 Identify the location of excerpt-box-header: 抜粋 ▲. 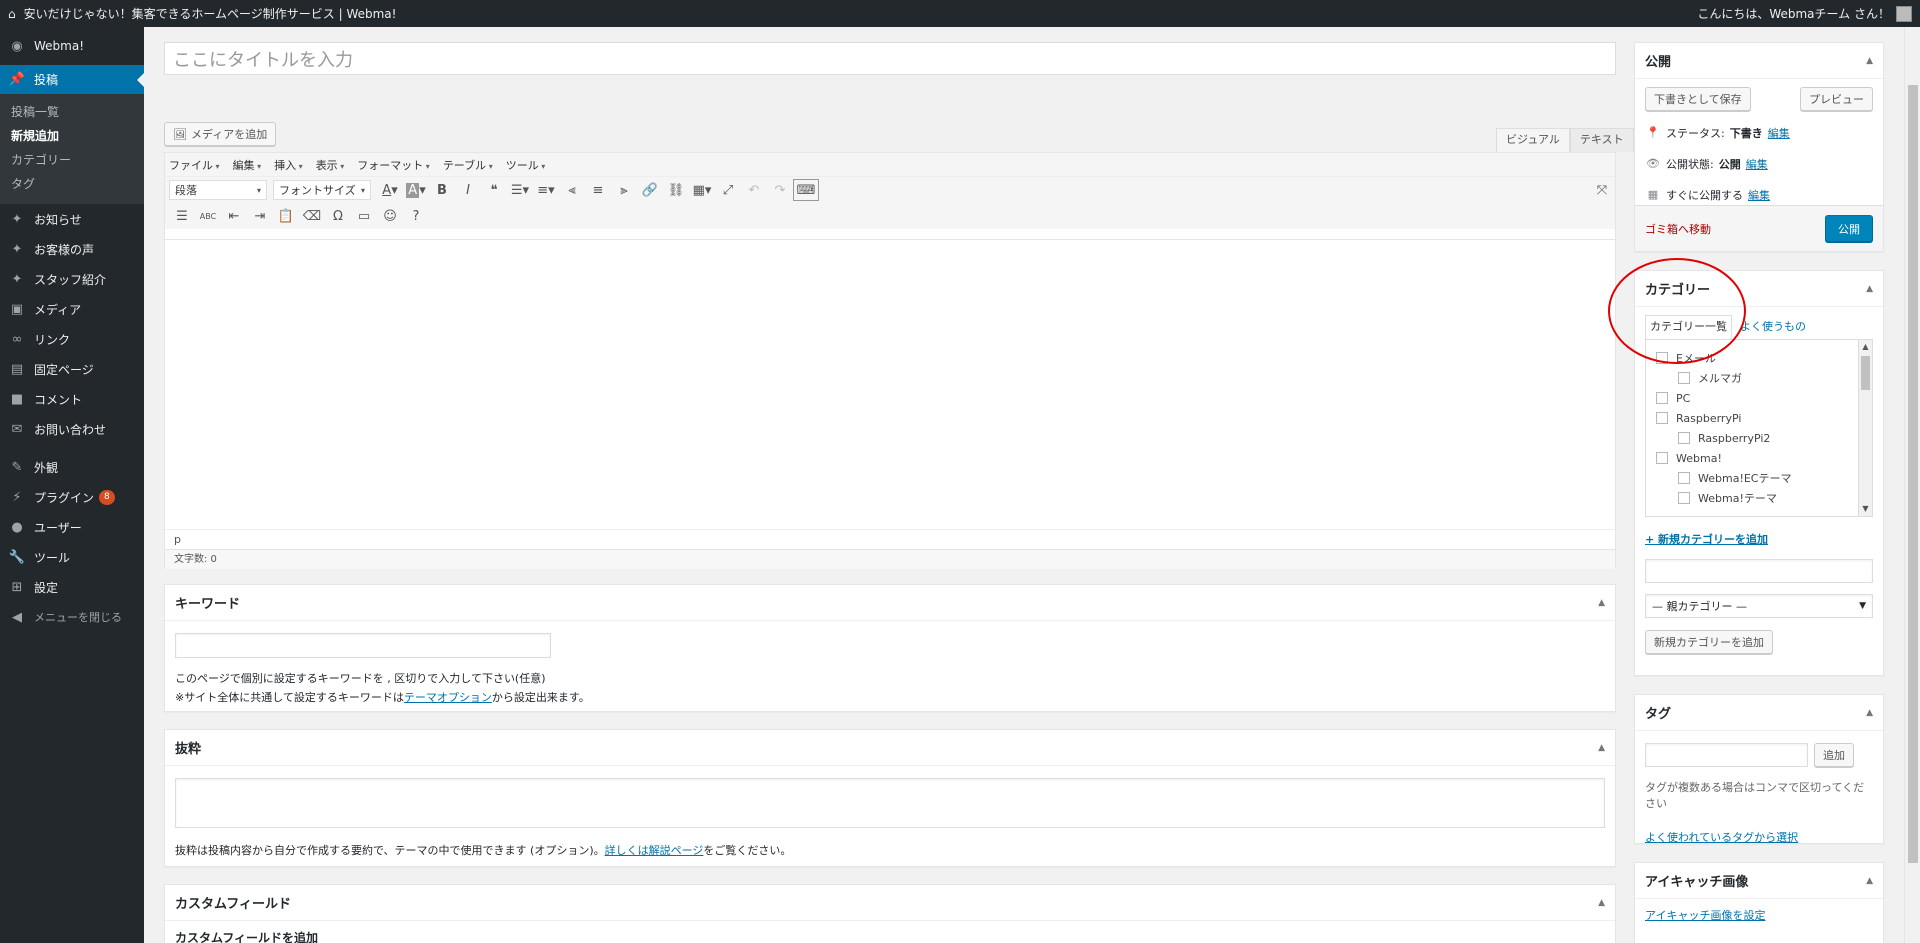
(890, 748).